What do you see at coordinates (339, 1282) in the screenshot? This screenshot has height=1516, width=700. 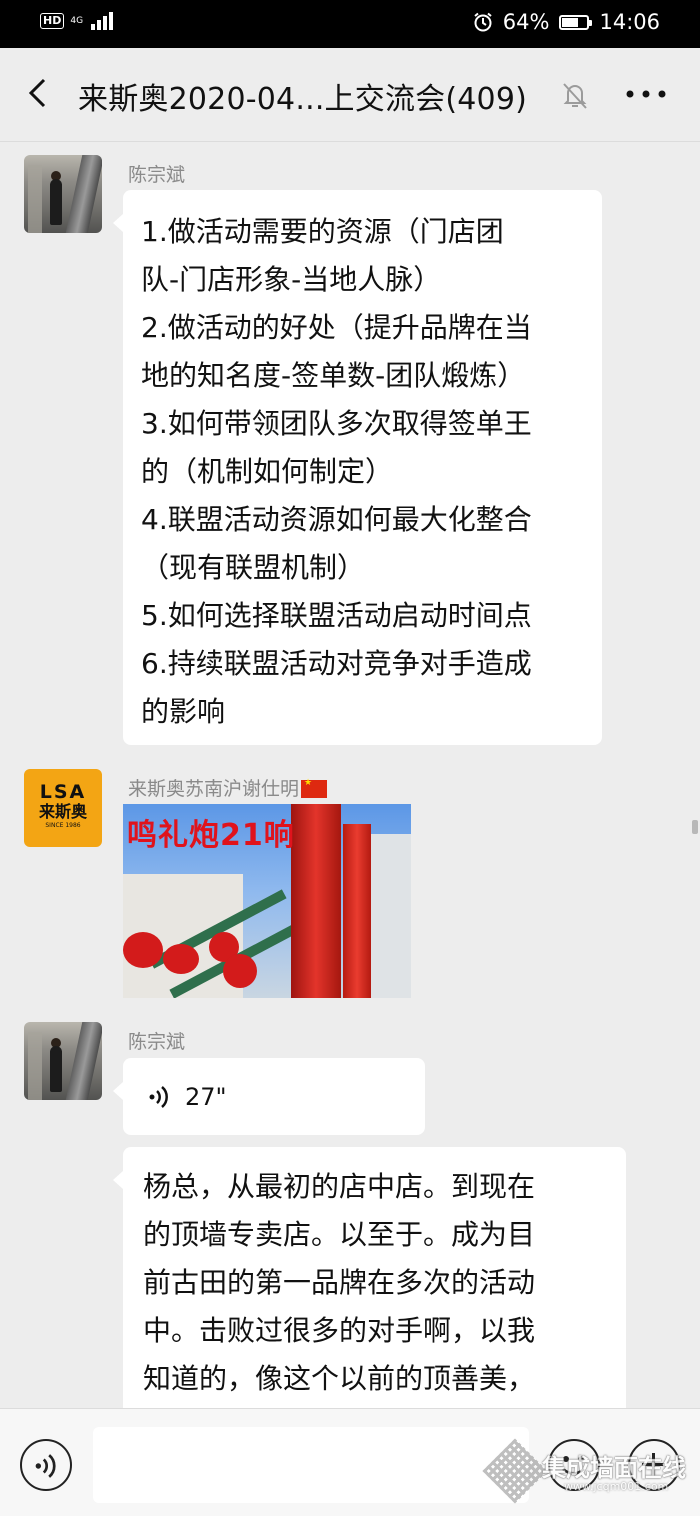 I see `message-line: 前古田的第一品牌在多次的活动` at bounding box center [339, 1282].